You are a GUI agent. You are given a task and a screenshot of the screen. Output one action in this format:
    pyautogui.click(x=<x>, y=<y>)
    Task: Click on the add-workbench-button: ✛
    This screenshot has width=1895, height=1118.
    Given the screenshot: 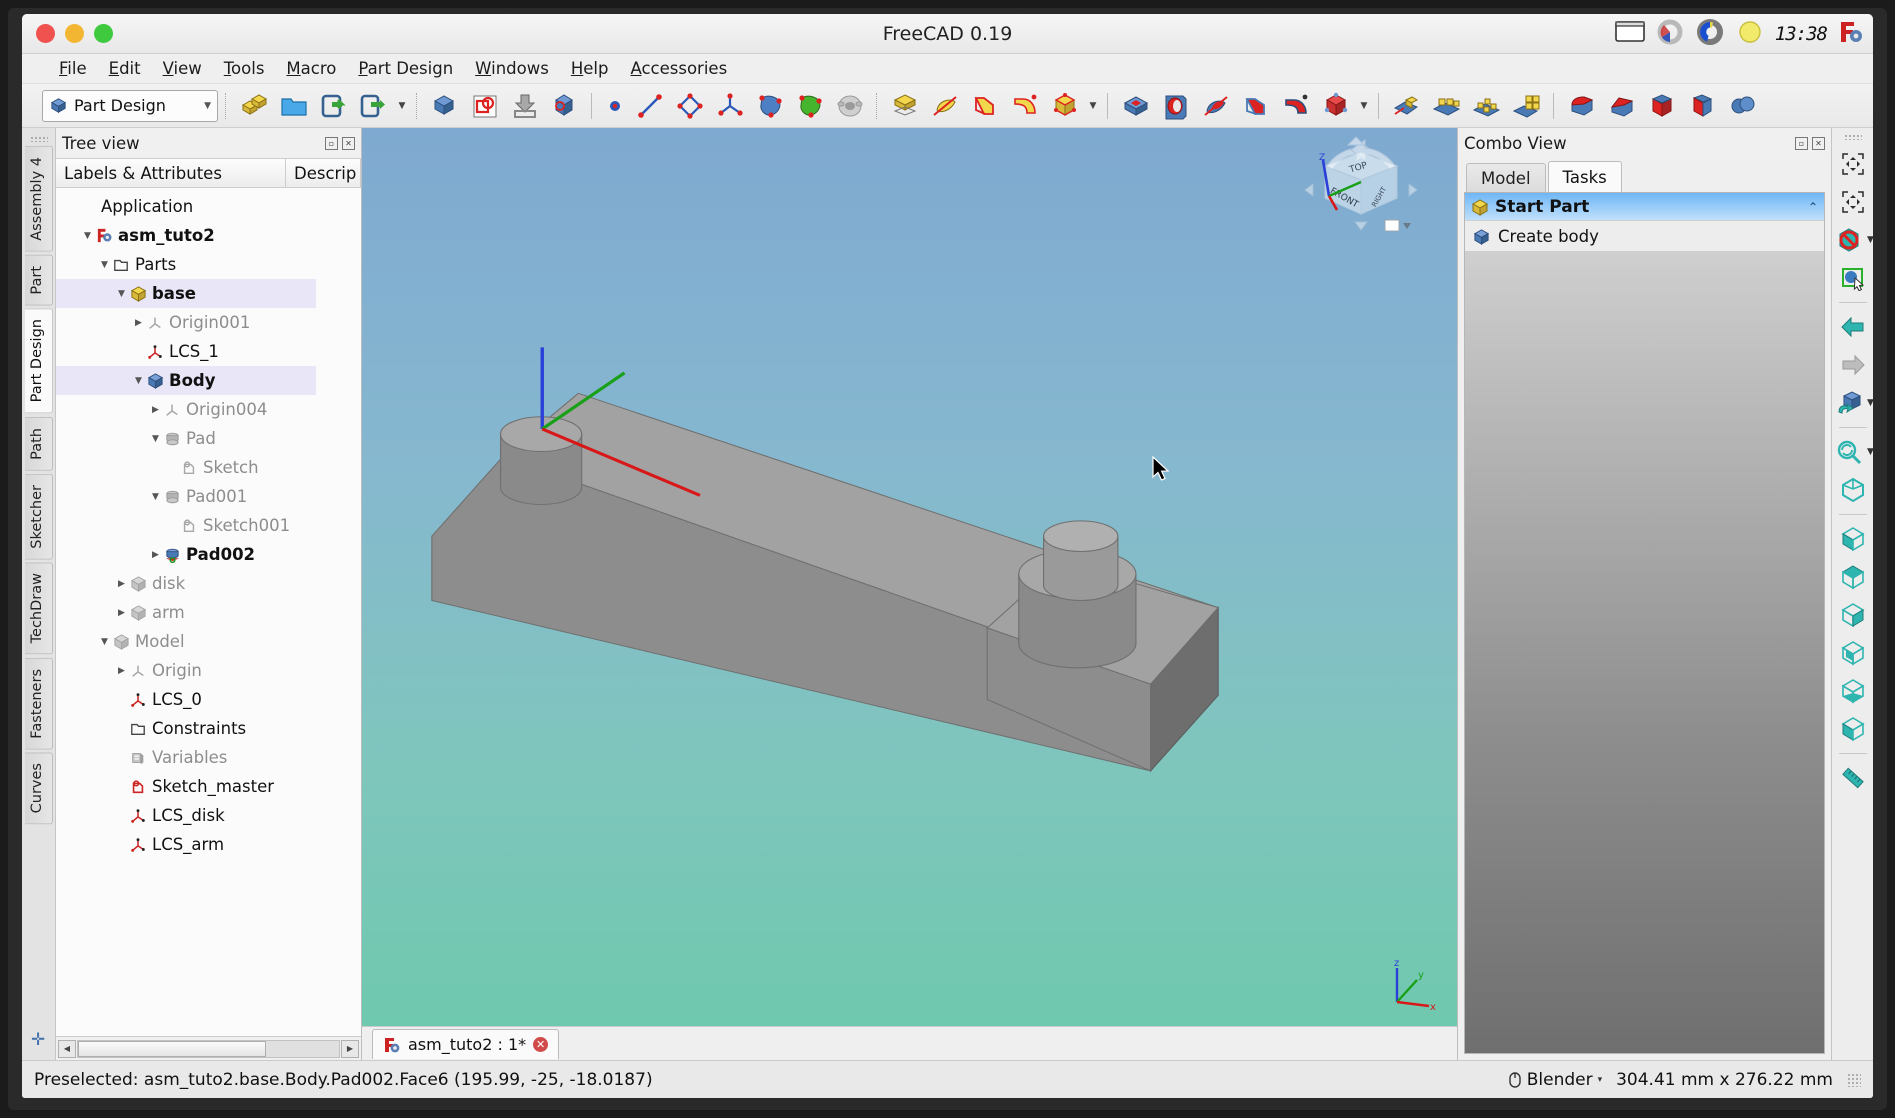 What is the action you would take?
    pyautogui.click(x=38, y=1040)
    